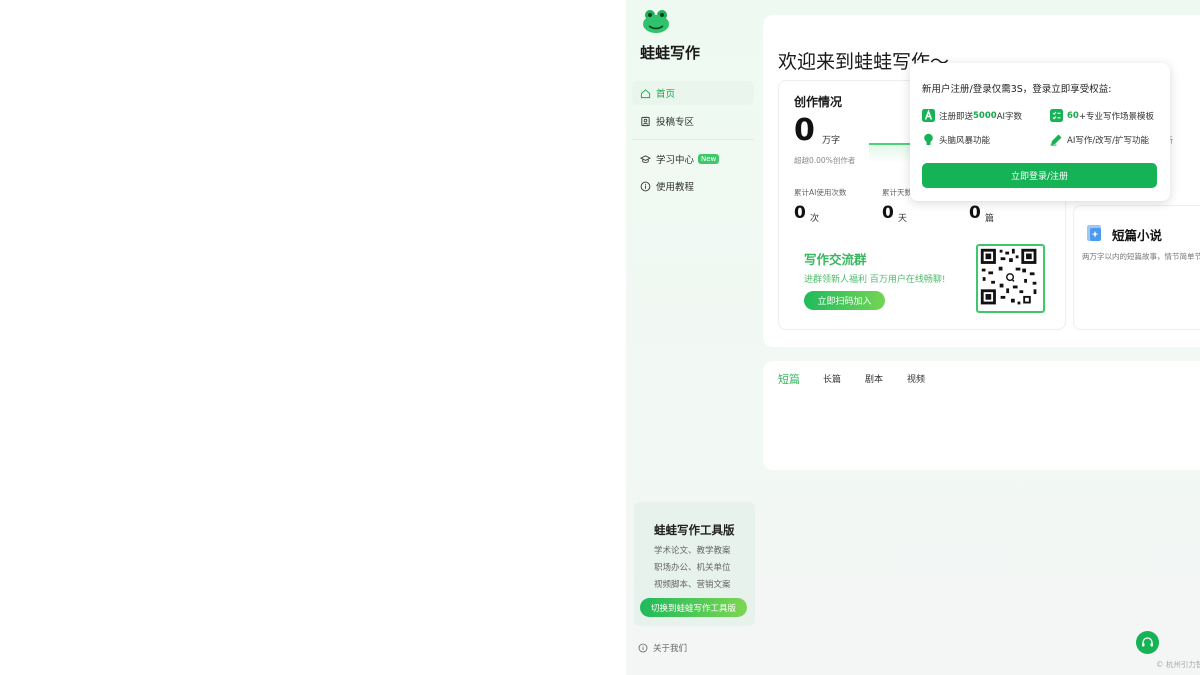  What do you see at coordinates (692, 585) in the screenshot?
I see `promo-line: 视频脚本、营销文案` at bounding box center [692, 585].